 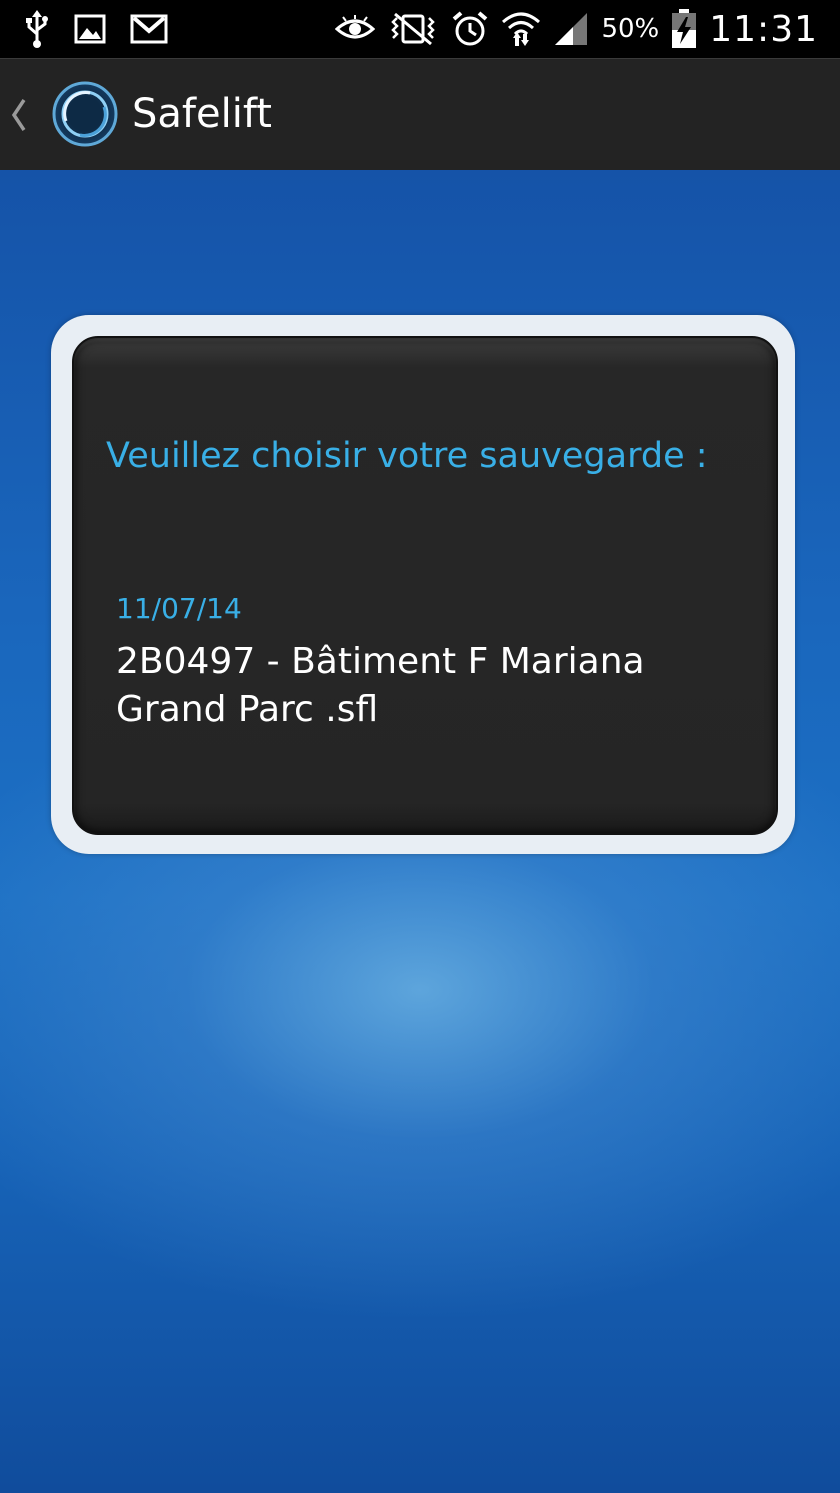 What do you see at coordinates (90, 29) in the screenshot?
I see `image-icon` at bounding box center [90, 29].